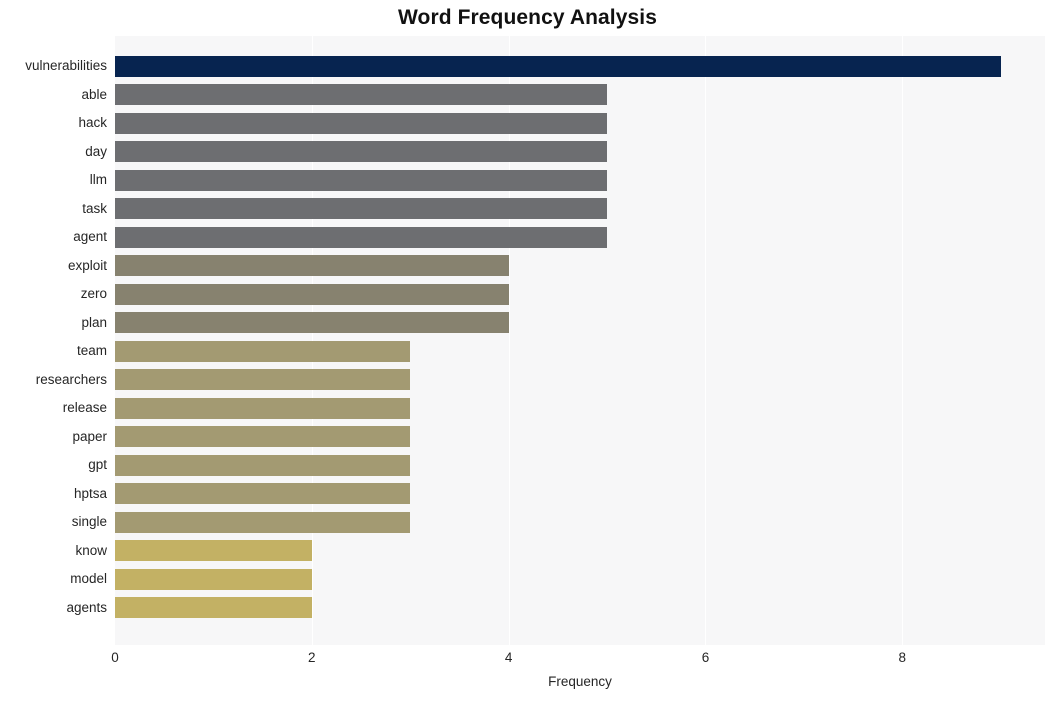 The width and height of the screenshot is (1055, 701). I want to click on x-axis-tick-label: 4, so click(508, 657).